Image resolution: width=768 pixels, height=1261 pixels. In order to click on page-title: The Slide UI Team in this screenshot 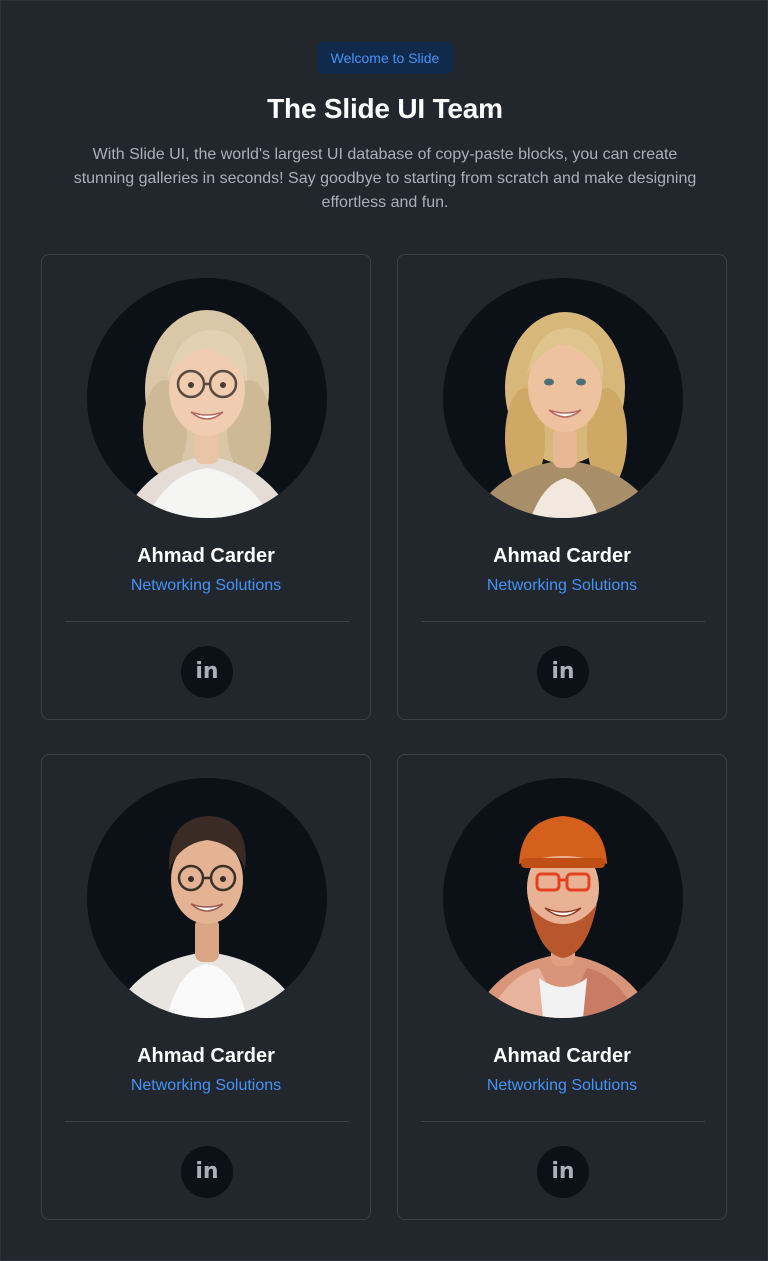, I will do `click(385, 108)`.